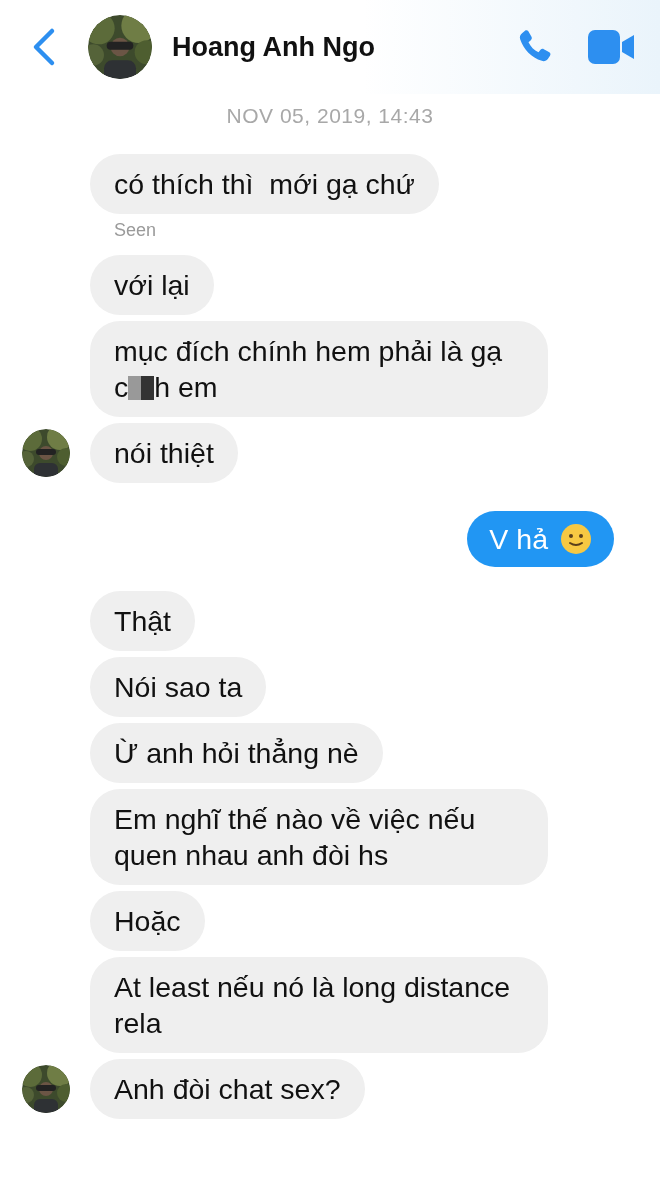  I want to click on message-bubble: Anh đòi chat sex?, so click(227, 1089).